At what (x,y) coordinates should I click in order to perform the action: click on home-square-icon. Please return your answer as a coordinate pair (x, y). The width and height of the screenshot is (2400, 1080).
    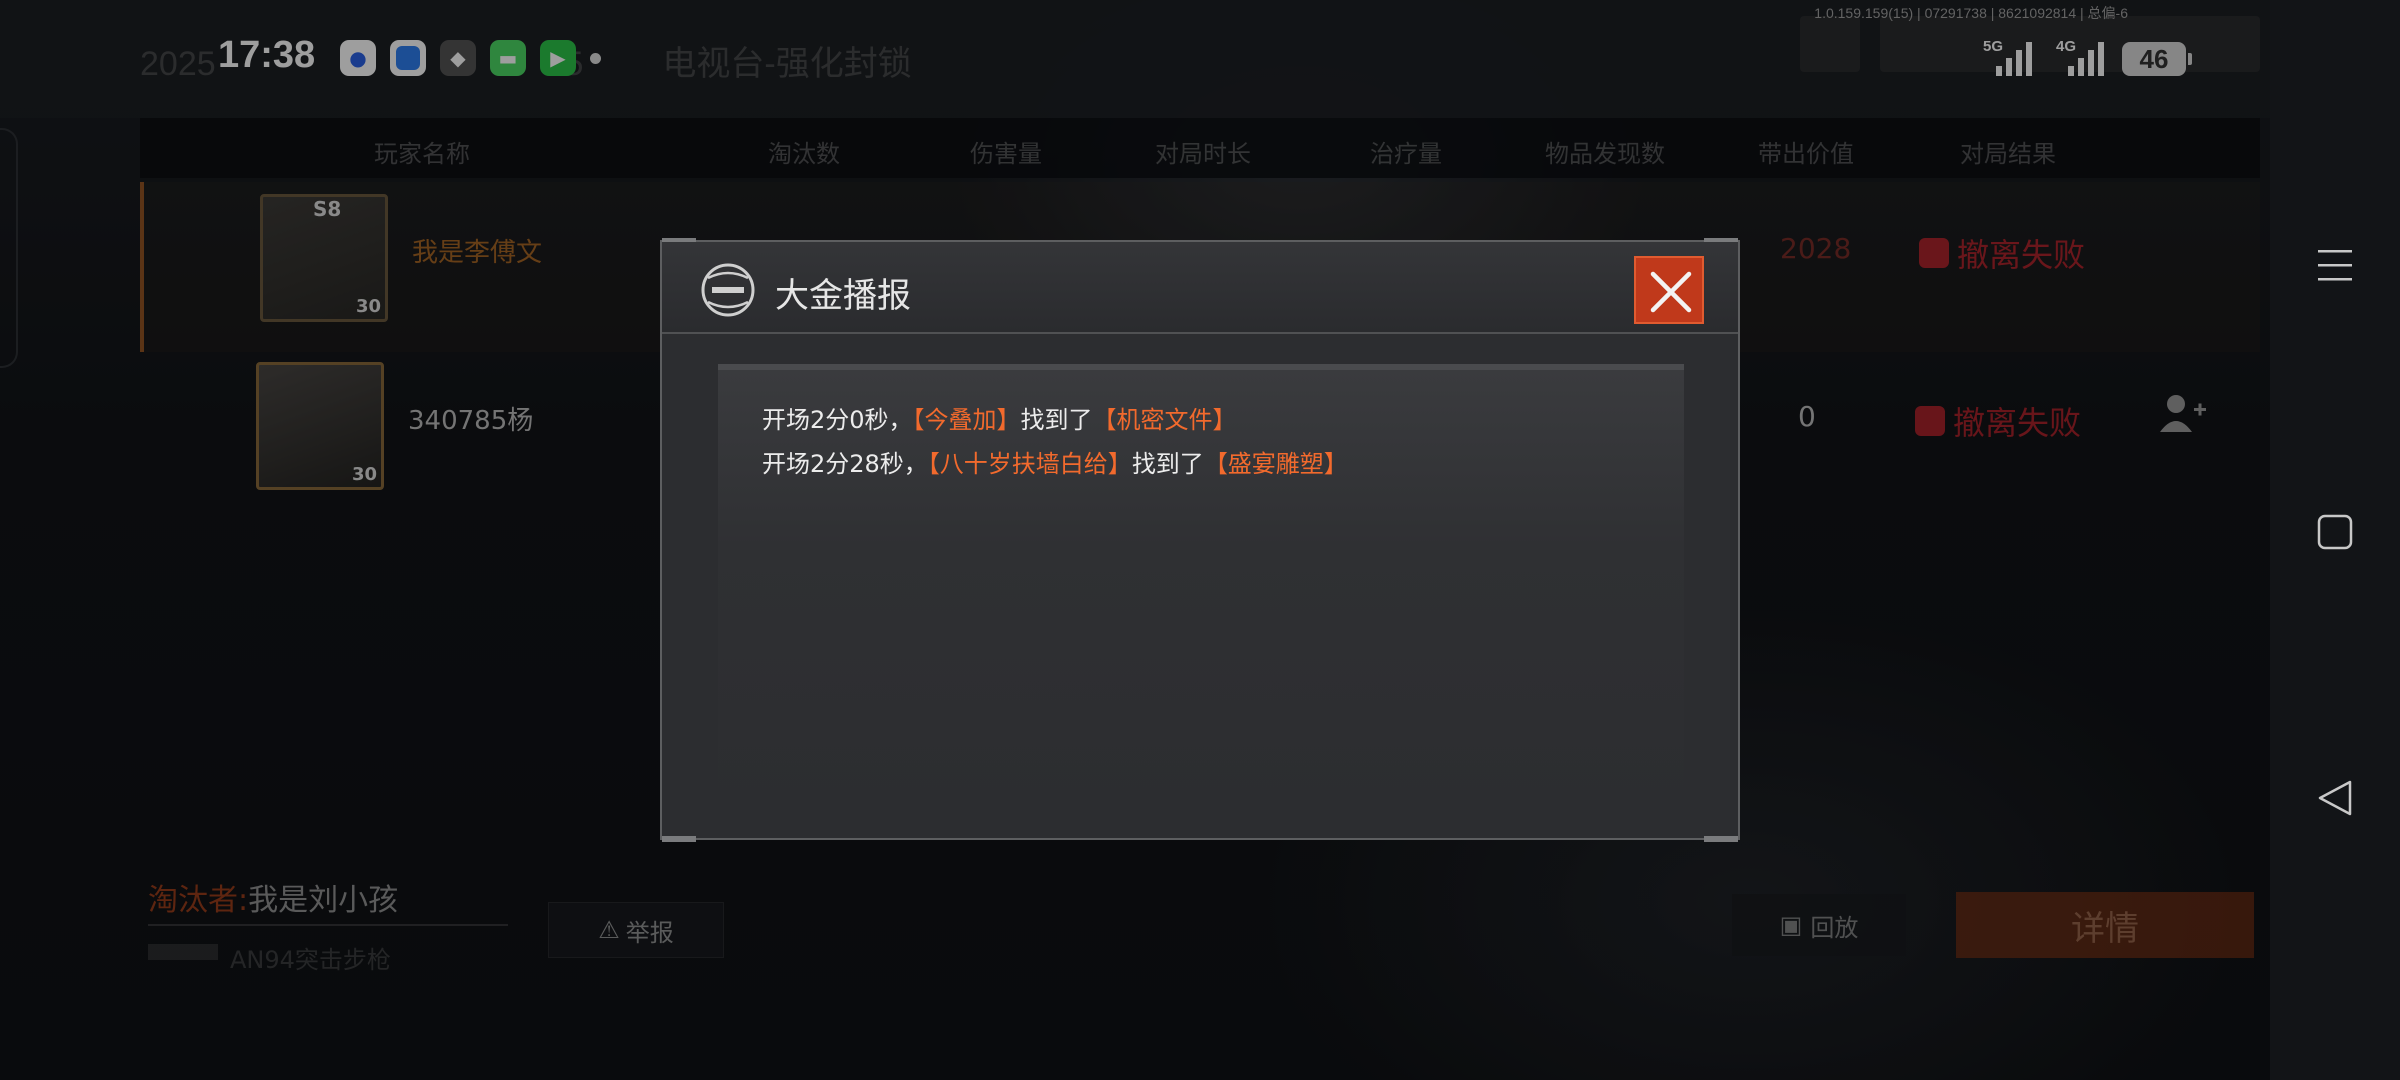
    Looking at the image, I should click on (2335, 532).